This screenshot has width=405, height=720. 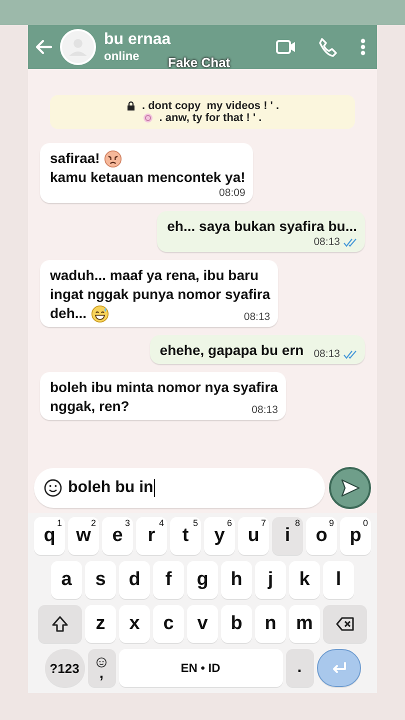 What do you see at coordinates (131, 106) in the screenshot?
I see `lock-icon` at bounding box center [131, 106].